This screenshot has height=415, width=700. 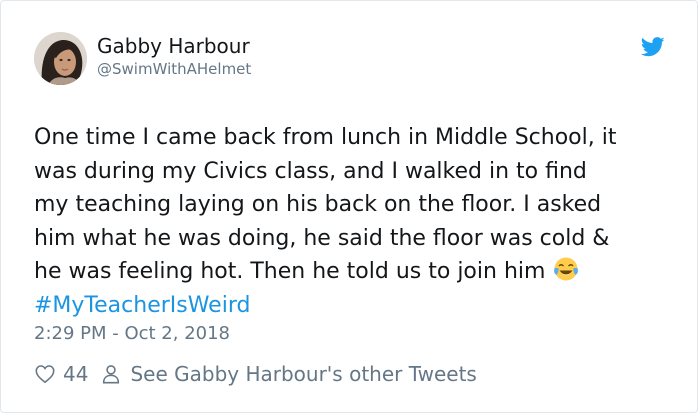 I want to click on twitter-bird-icon, so click(x=653, y=47).